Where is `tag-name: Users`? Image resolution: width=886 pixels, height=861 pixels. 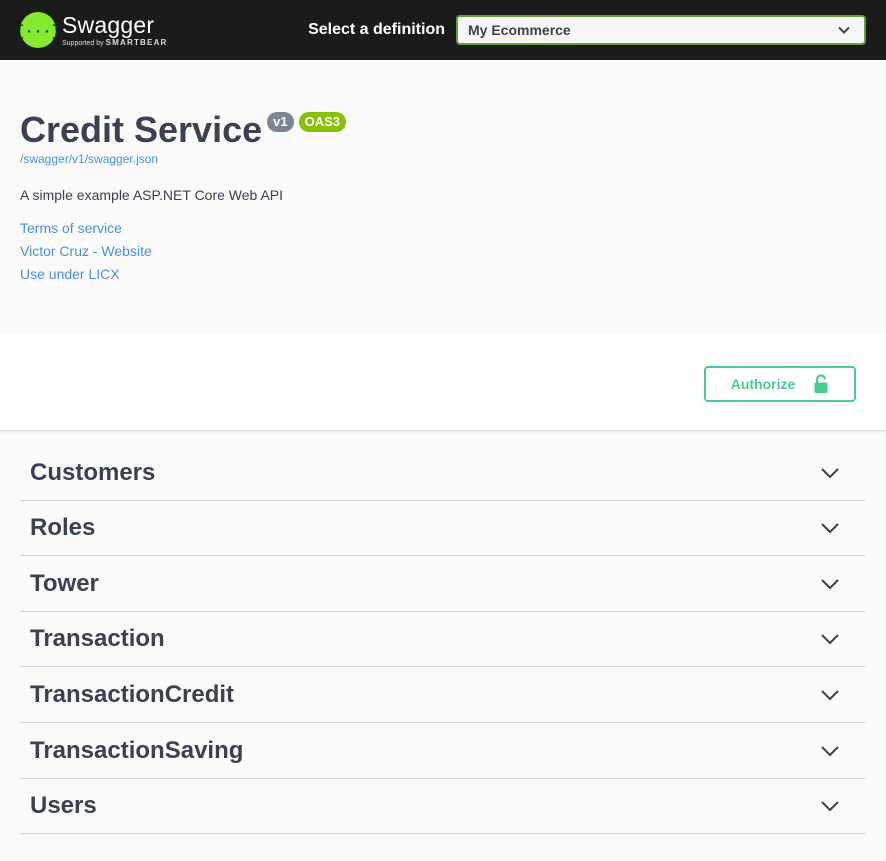
tag-name: Users is located at coordinates (63, 805).